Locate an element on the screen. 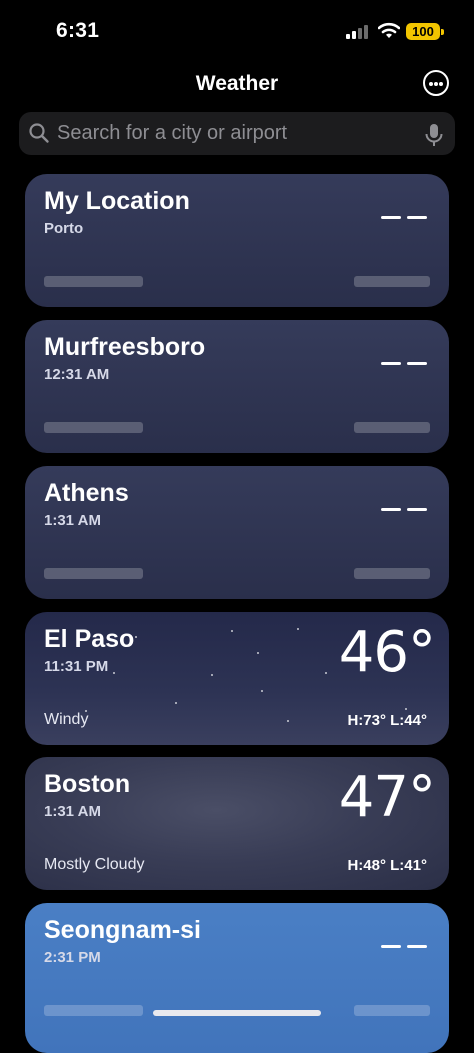 The image size is (474, 1053). location-card-murfreesboro: Murfreesboro 12:31 AM is located at coordinates (237, 386).